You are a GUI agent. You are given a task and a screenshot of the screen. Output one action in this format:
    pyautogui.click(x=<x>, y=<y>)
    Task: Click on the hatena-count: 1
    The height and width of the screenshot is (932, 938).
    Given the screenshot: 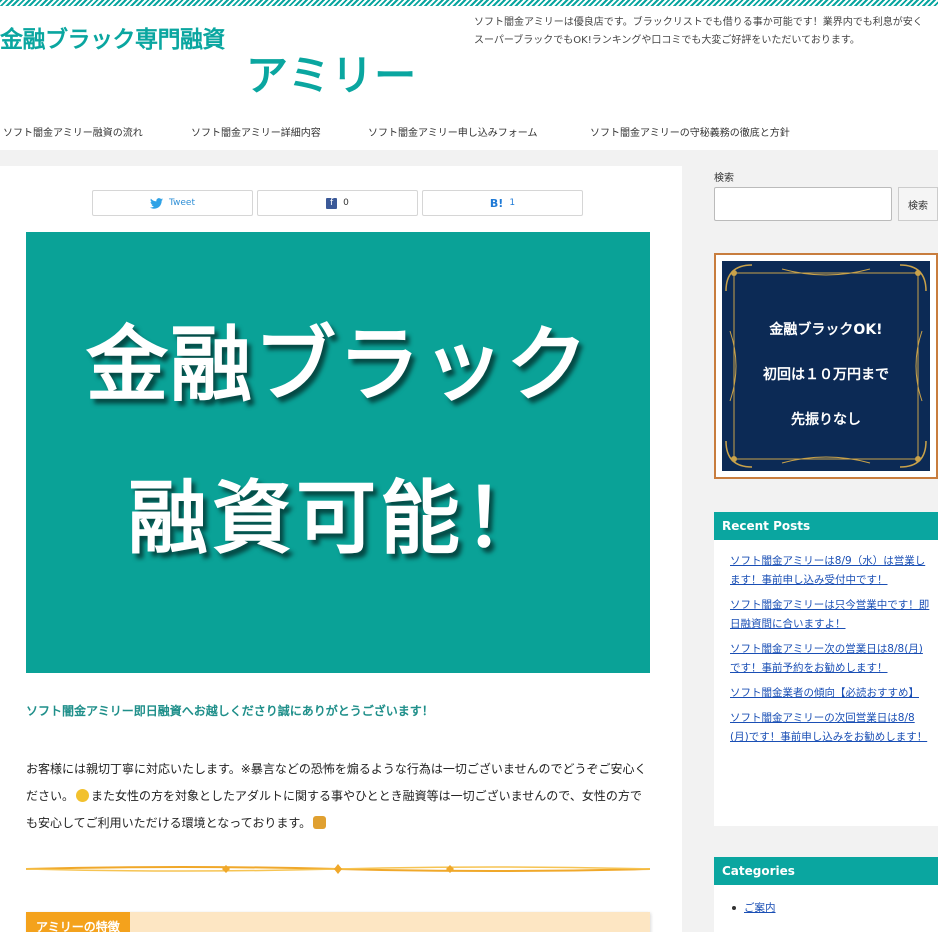 What is the action you would take?
    pyautogui.click(x=512, y=203)
    